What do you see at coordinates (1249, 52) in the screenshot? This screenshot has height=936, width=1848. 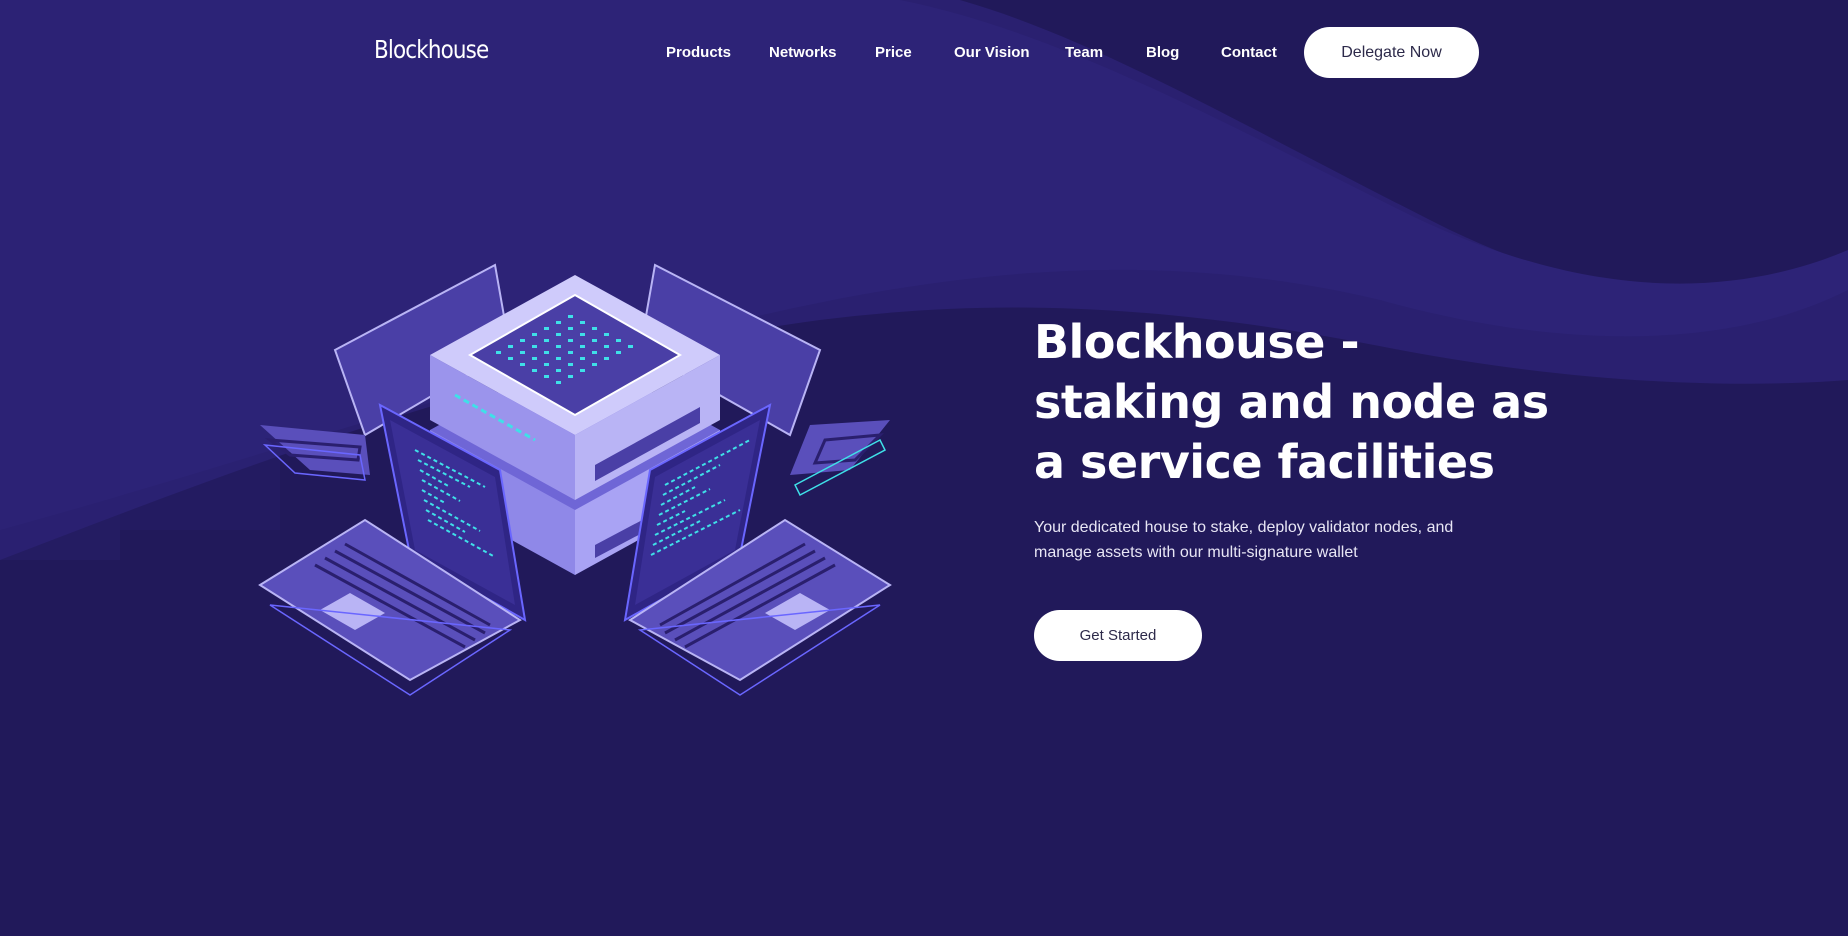 I see `nav-link-contact: Contact` at bounding box center [1249, 52].